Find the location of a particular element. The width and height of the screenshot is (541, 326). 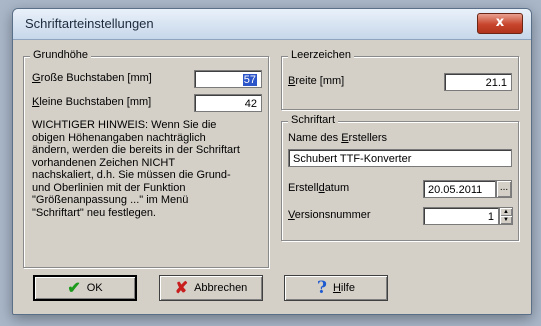

spin-up-icon: ▲ is located at coordinates (506, 212).